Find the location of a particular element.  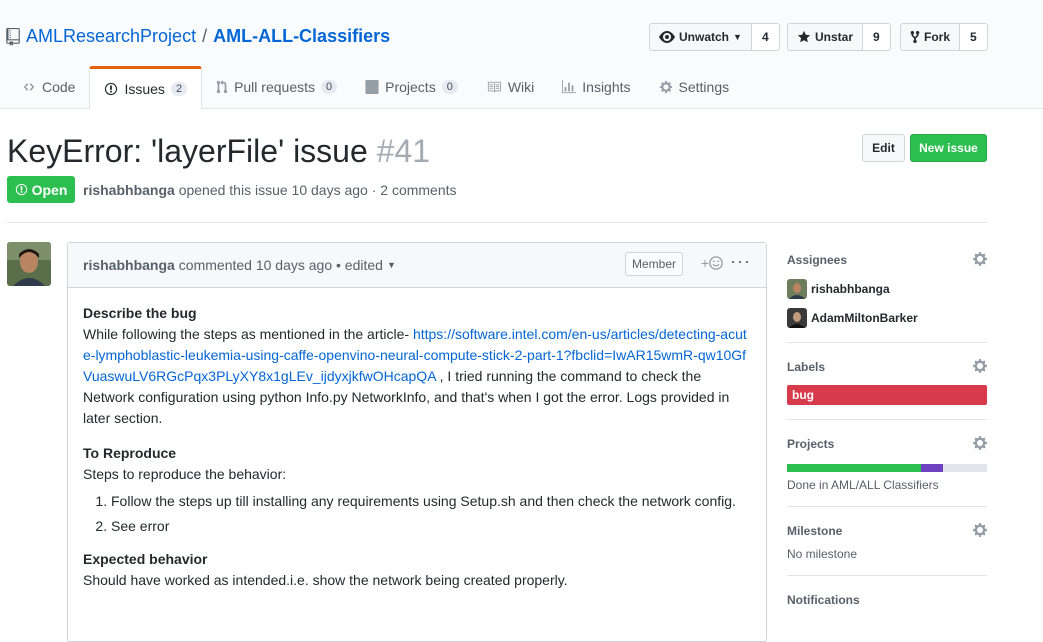

edit-button: Edit is located at coordinates (883, 148).